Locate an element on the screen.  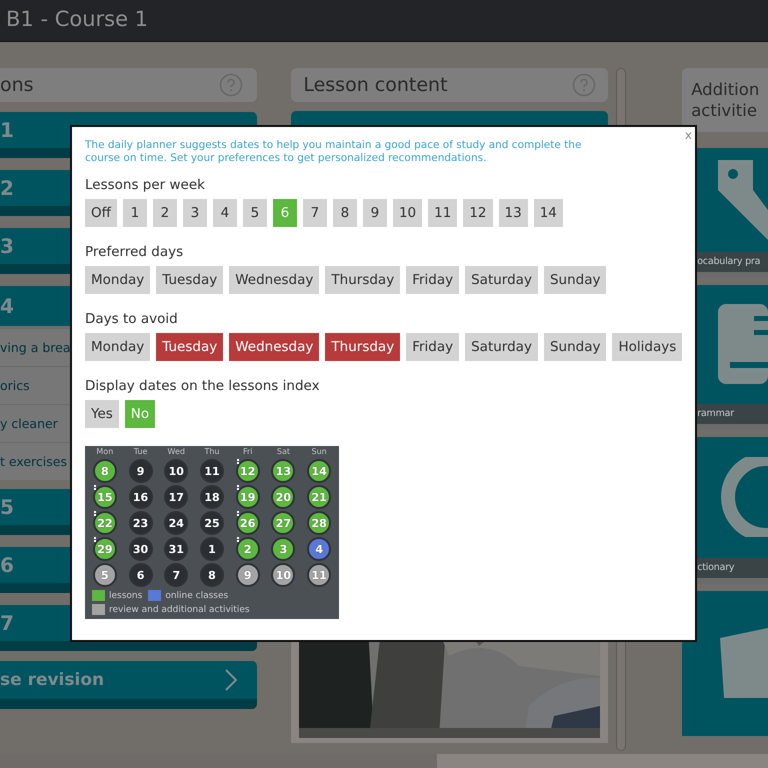
panel-title: activitie is located at coordinates (724, 110).